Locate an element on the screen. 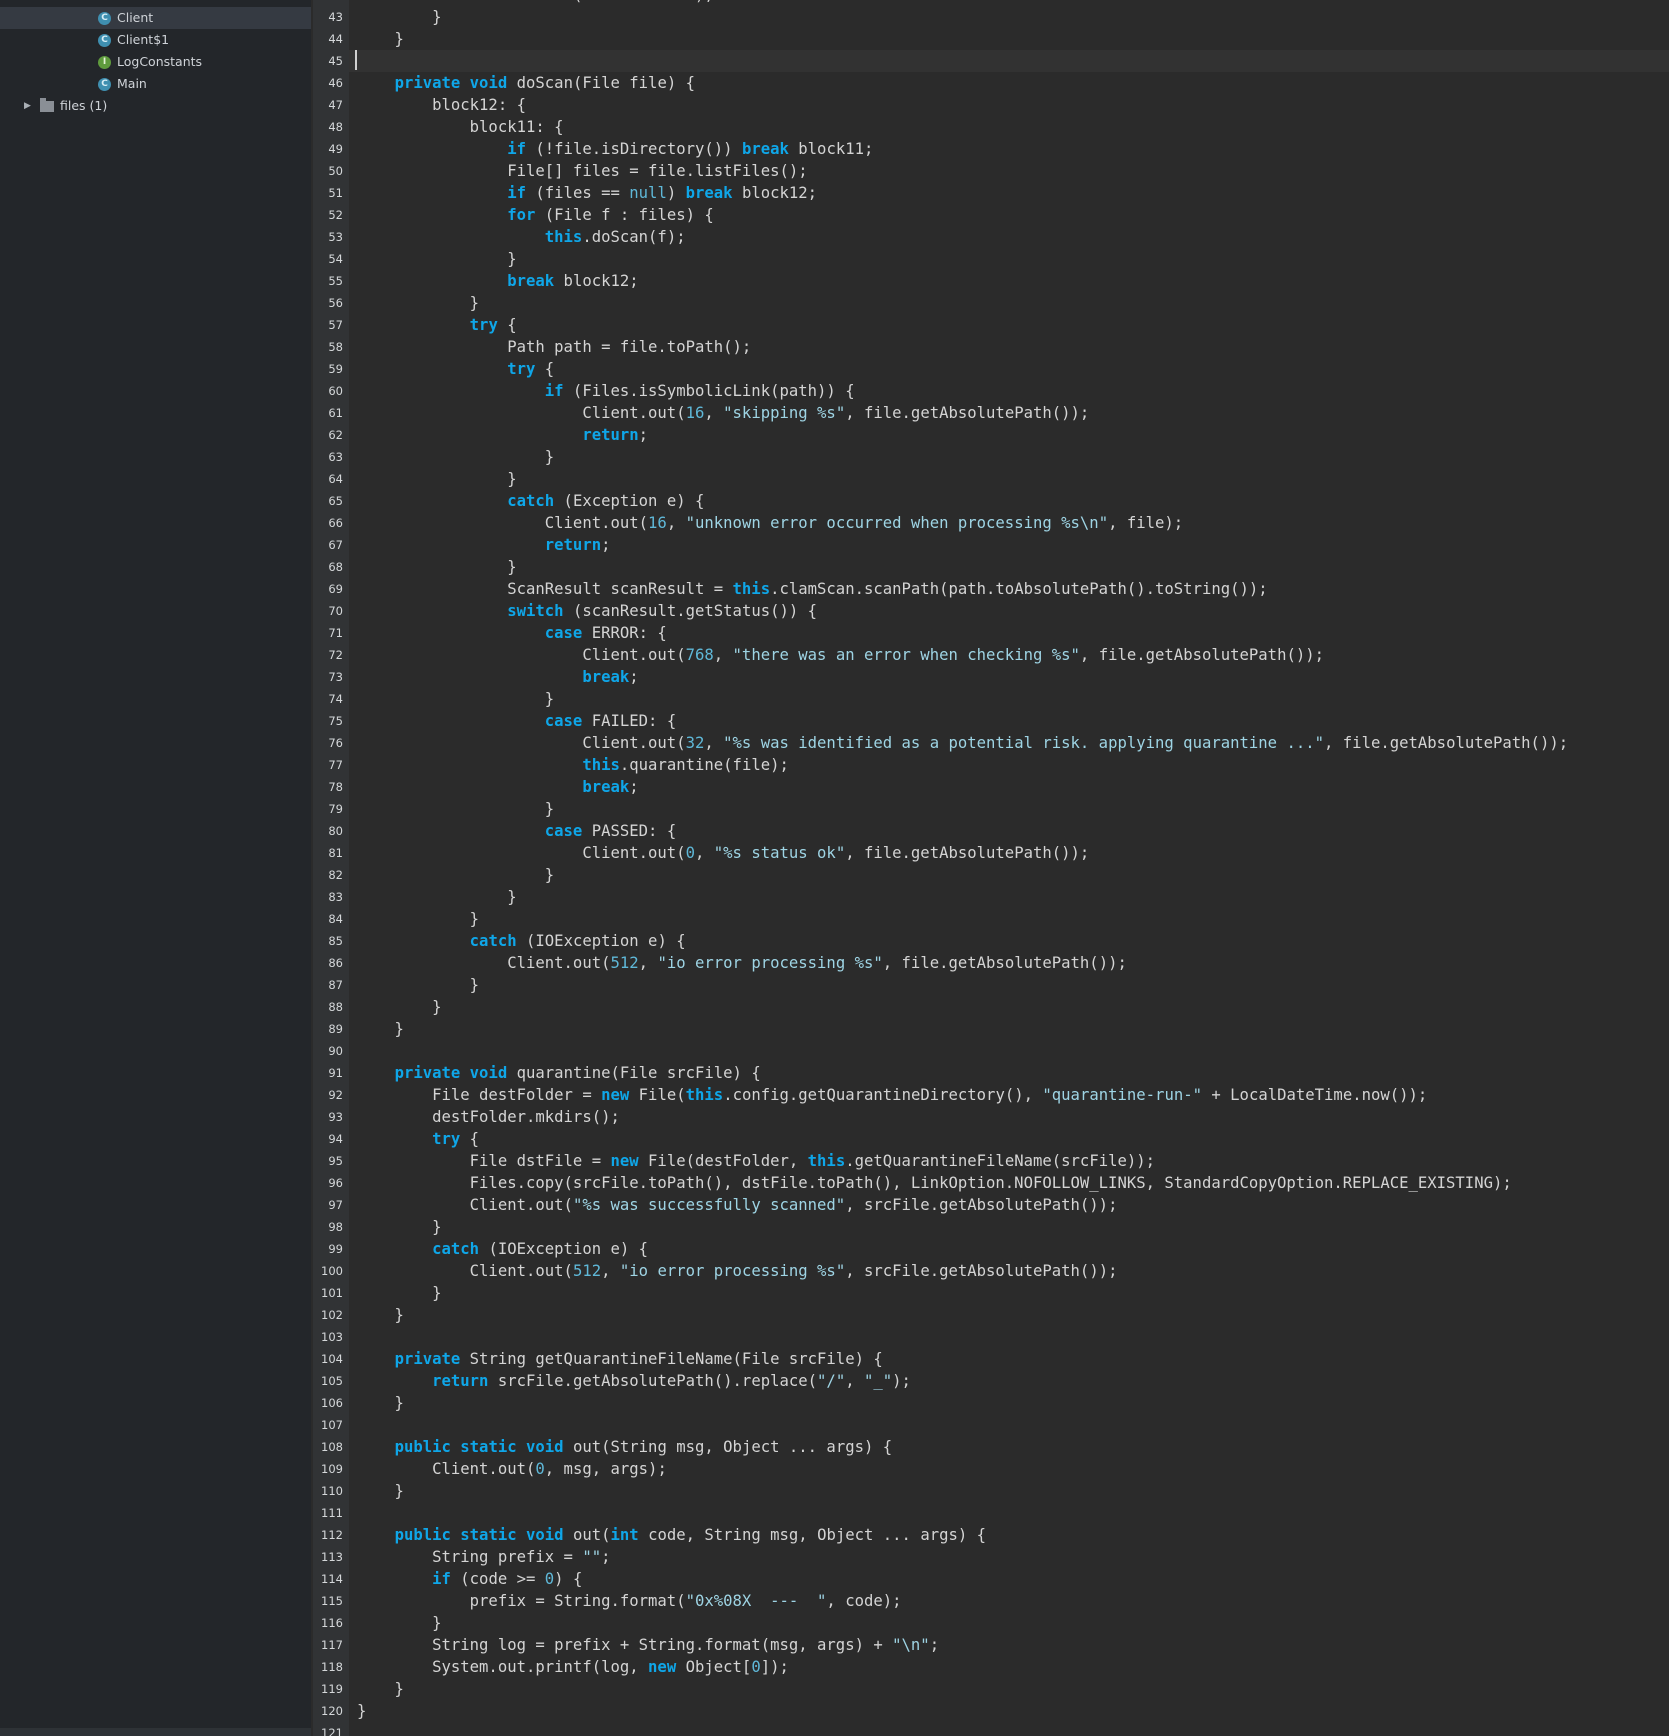 The image size is (1669, 1736). code-token: out( is located at coordinates (587, 1535).